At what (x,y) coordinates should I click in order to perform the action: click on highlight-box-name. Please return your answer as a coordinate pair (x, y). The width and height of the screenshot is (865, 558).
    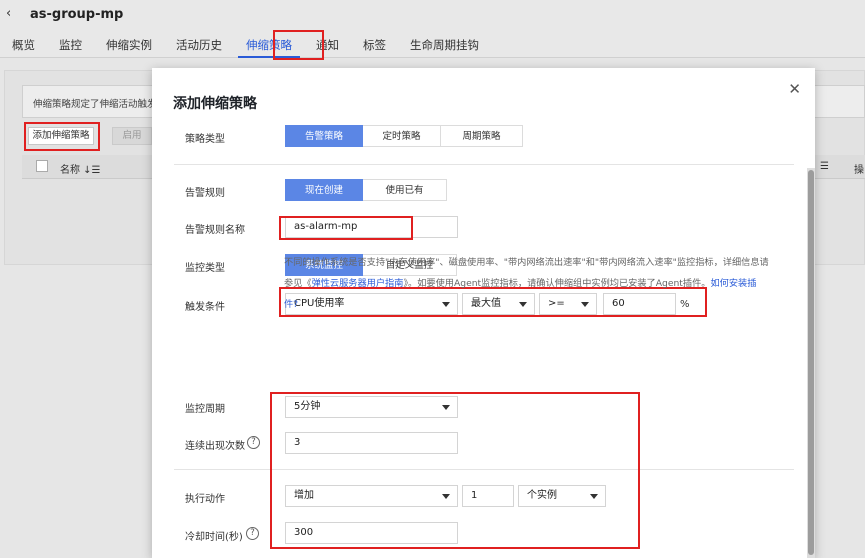
    Looking at the image, I should click on (346, 228).